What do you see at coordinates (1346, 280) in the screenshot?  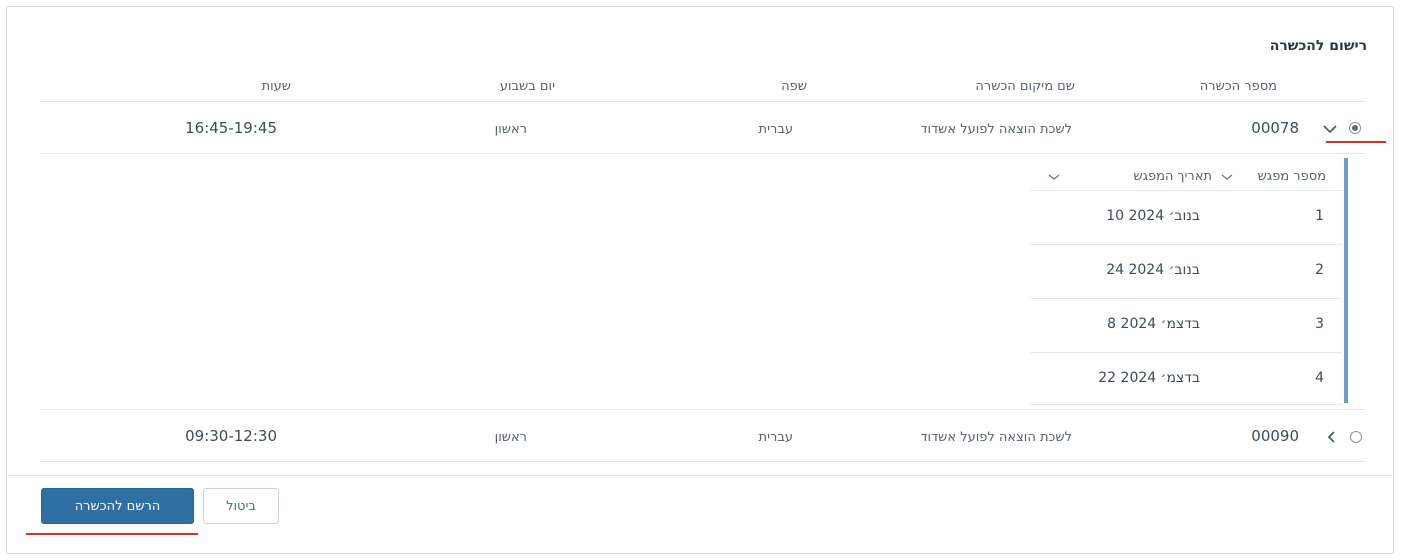 I see `subtable-bar` at bounding box center [1346, 280].